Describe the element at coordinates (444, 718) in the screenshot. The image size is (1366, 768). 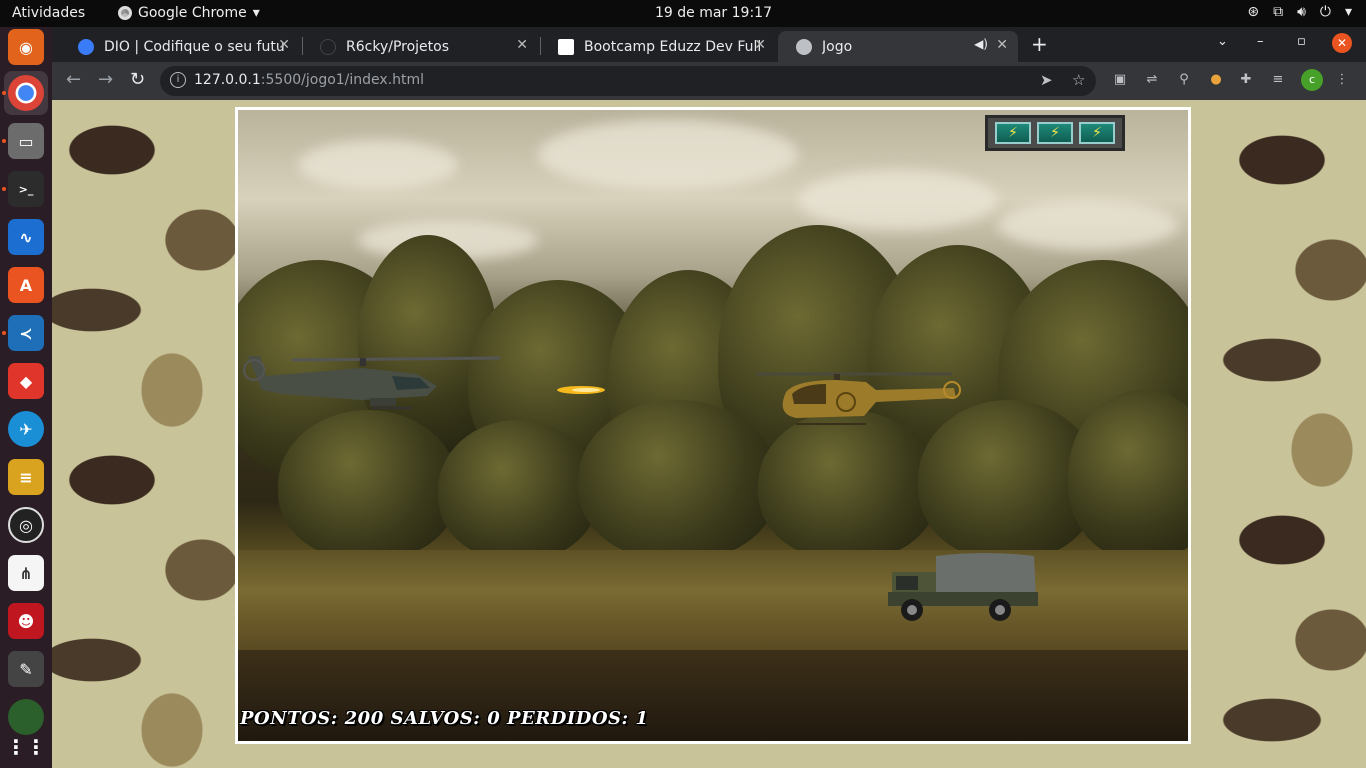
I see `score-text: PONTOS: 200 SALVOS: 0 PERDIDOS: 1` at that location.